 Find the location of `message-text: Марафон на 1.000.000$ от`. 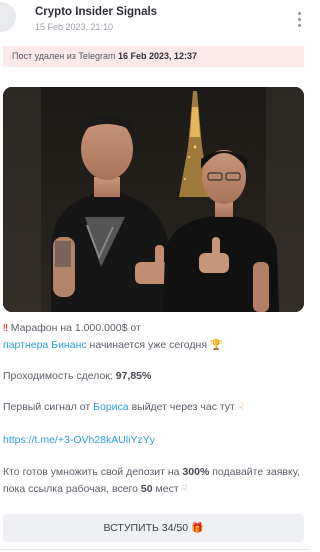

message-text: Марафон на 1.000.000$ от is located at coordinates (75, 328).